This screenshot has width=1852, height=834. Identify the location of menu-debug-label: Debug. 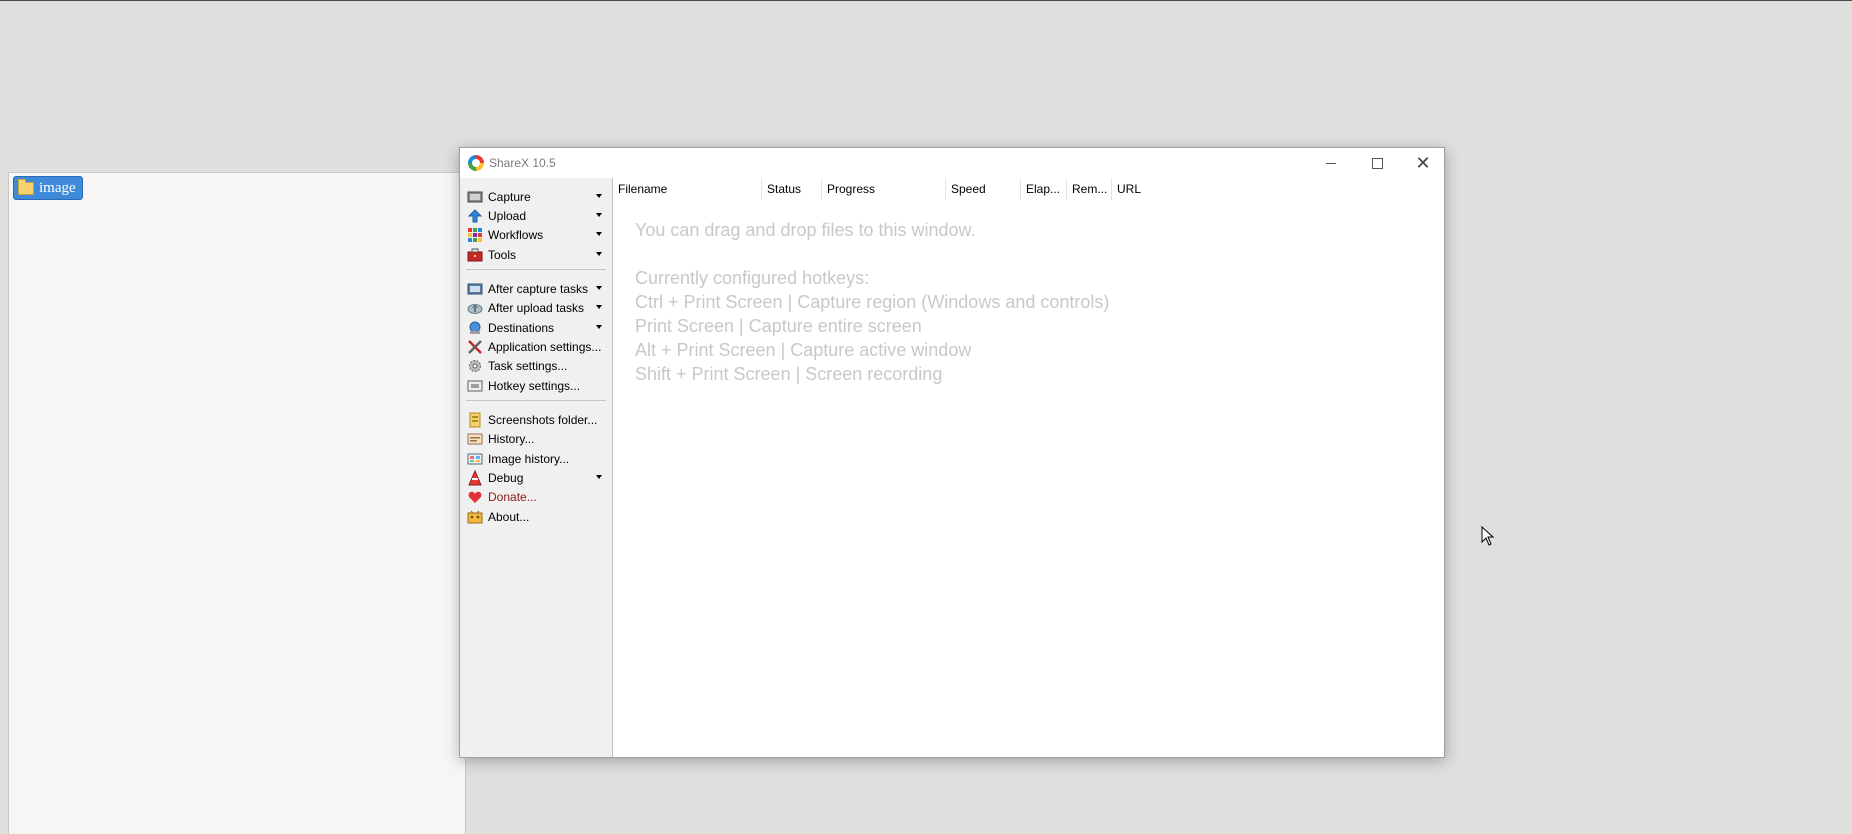
(506, 478).